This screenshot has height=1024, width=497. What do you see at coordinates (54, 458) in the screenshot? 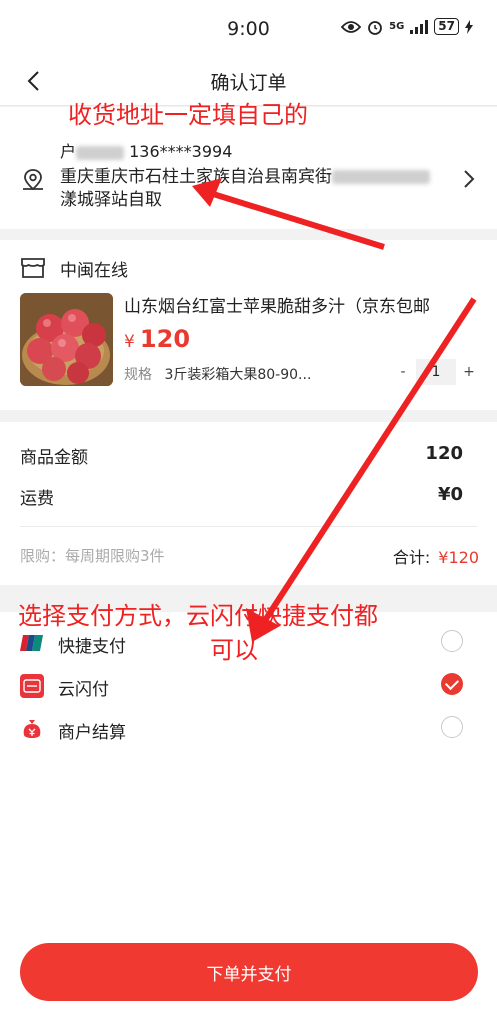
I see `goods-amount-label: 商品金额` at bounding box center [54, 458].